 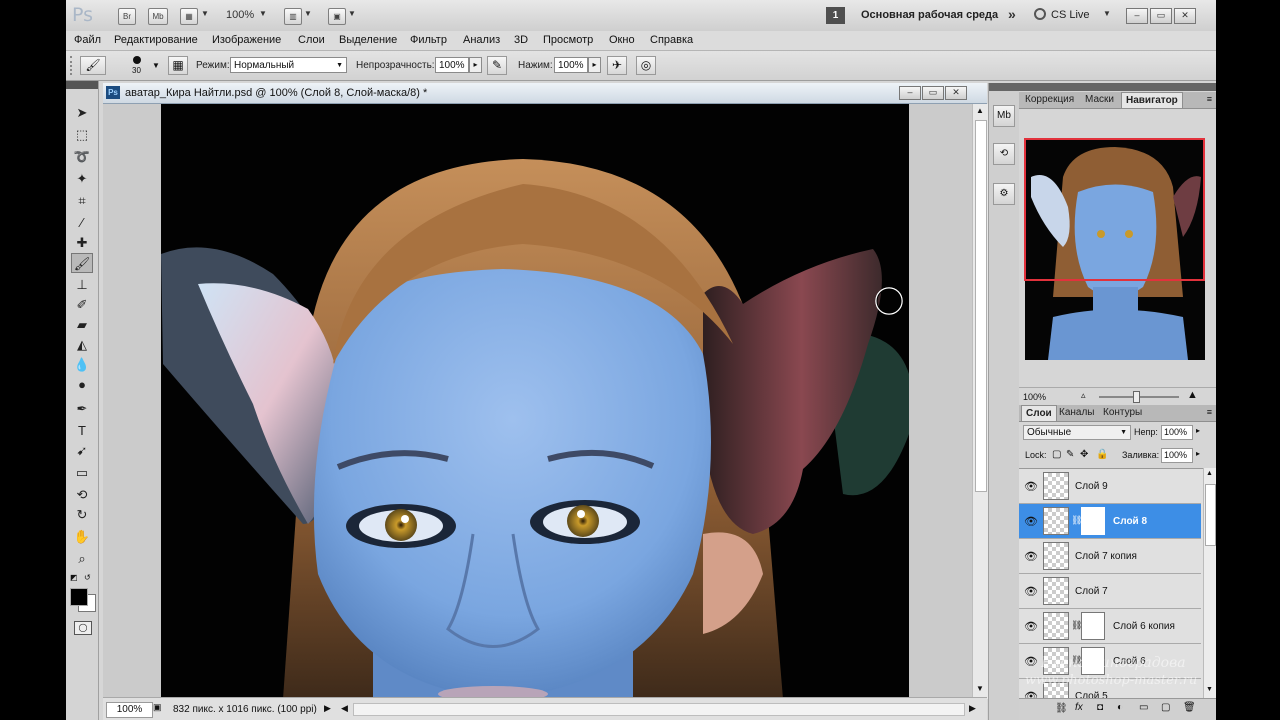 I want to click on view-extras-icon: ▦, so click(x=189, y=16).